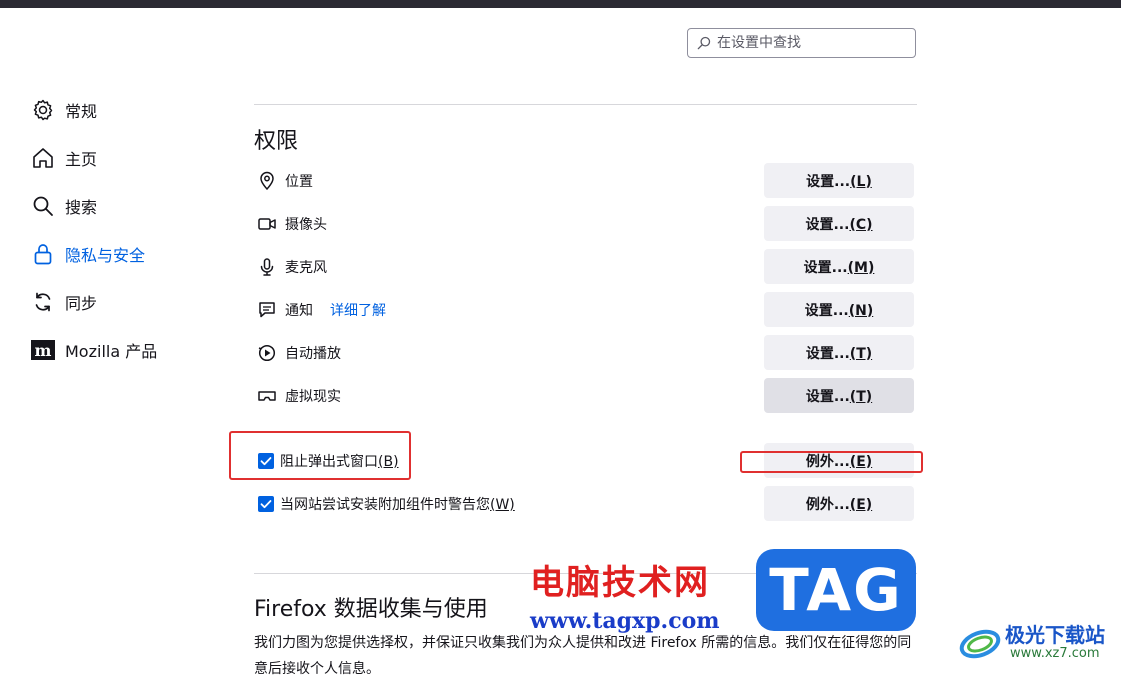 The height and width of the screenshot is (682, 1121). Describe the element at coordinates (620, 583) in the screenshot. I see `watermark-site-name: 电脑技术网` at that location.